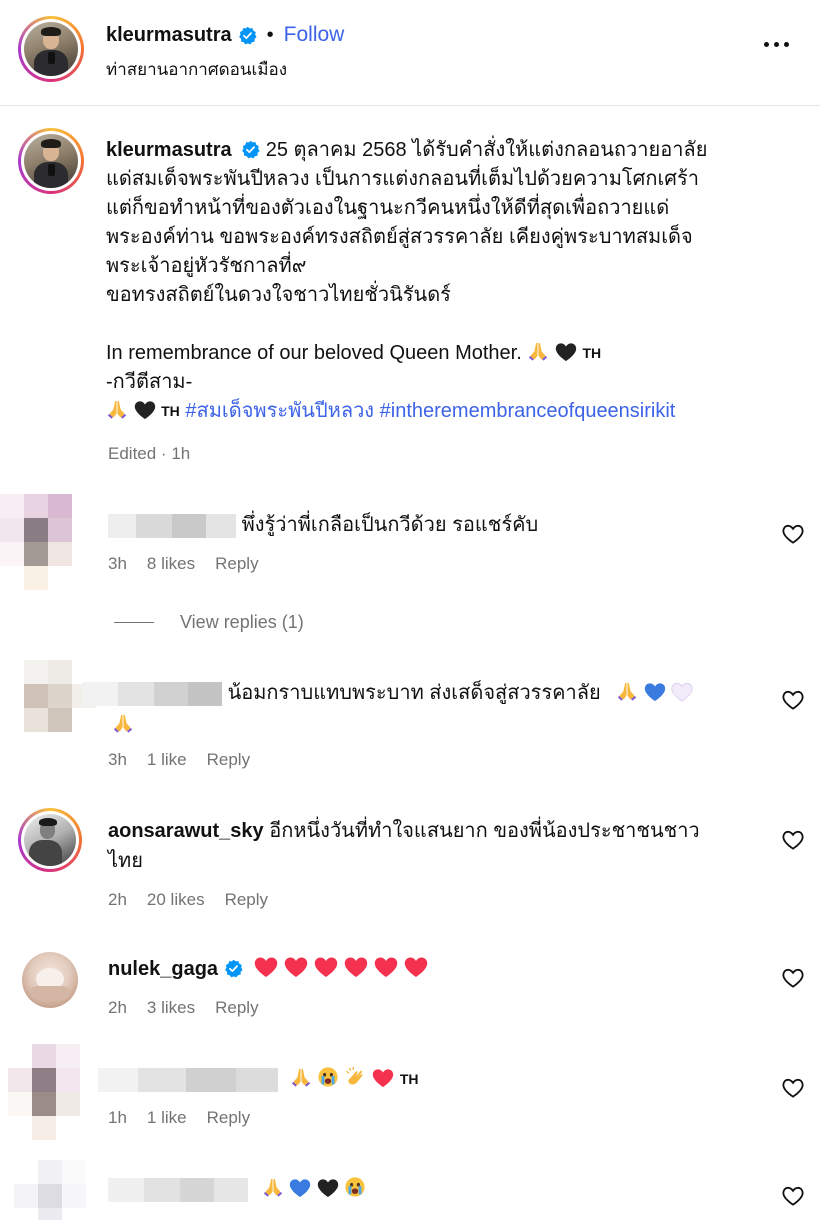 This screenshot has height=1220, width=820. Describe the element at coordinates (278, 295) in the screenshot. I see `caption-line: ขอทรงสถิตย์ในดวงใจชาวไทยชั่วนิรันดร์` at that location.